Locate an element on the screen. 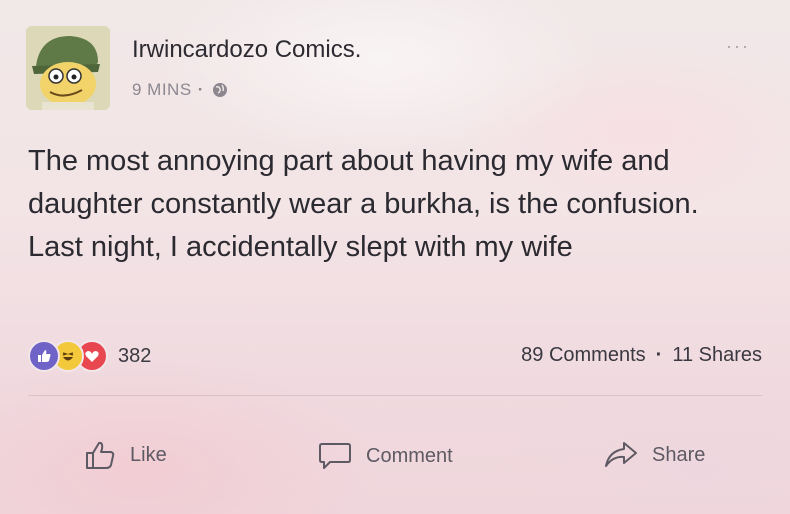 This screenshot has width=790, height=514. page-avatar is located at coordinates (68, 68).